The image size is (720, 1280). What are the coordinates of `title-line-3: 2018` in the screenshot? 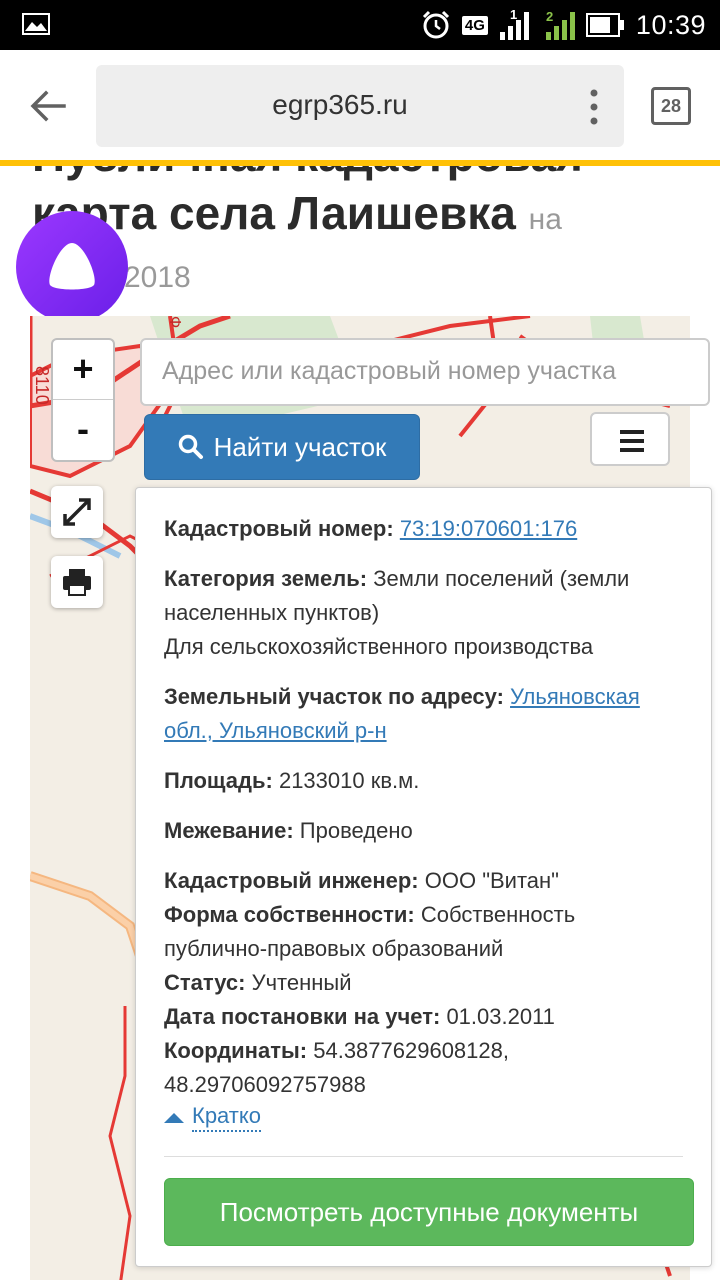 It's located at (157, 277).